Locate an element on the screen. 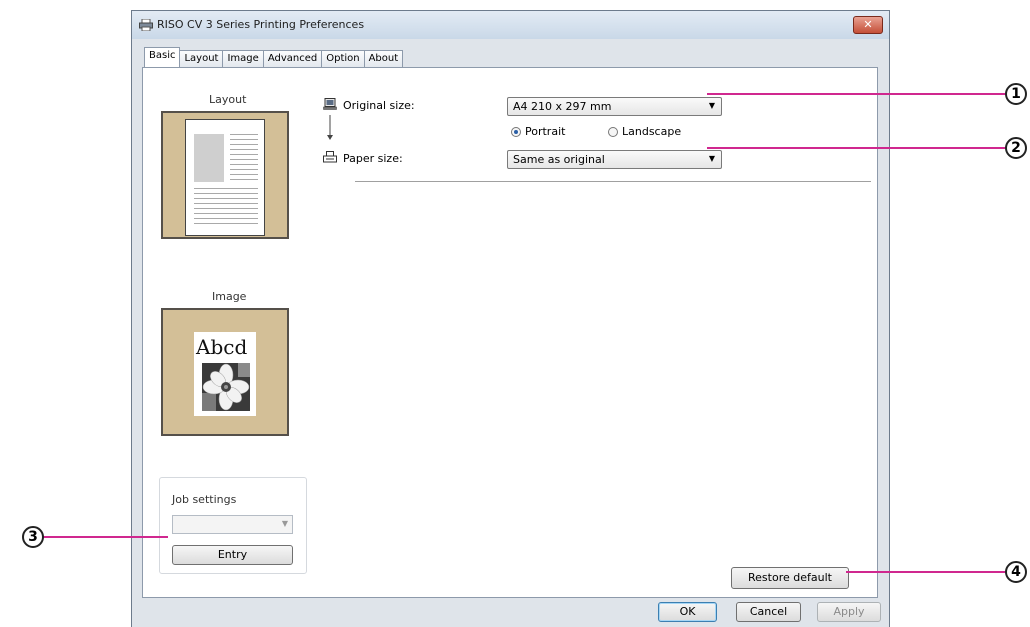 The image size is (1030, 627). tab-option: Option is located at coordinates (343, 58).